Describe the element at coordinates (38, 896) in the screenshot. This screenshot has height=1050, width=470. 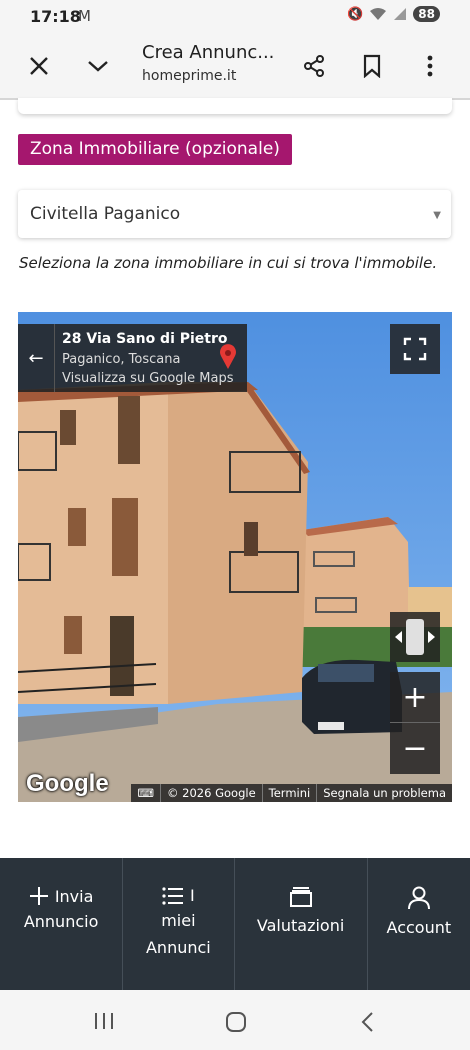
I see `plus-icon` at that location.